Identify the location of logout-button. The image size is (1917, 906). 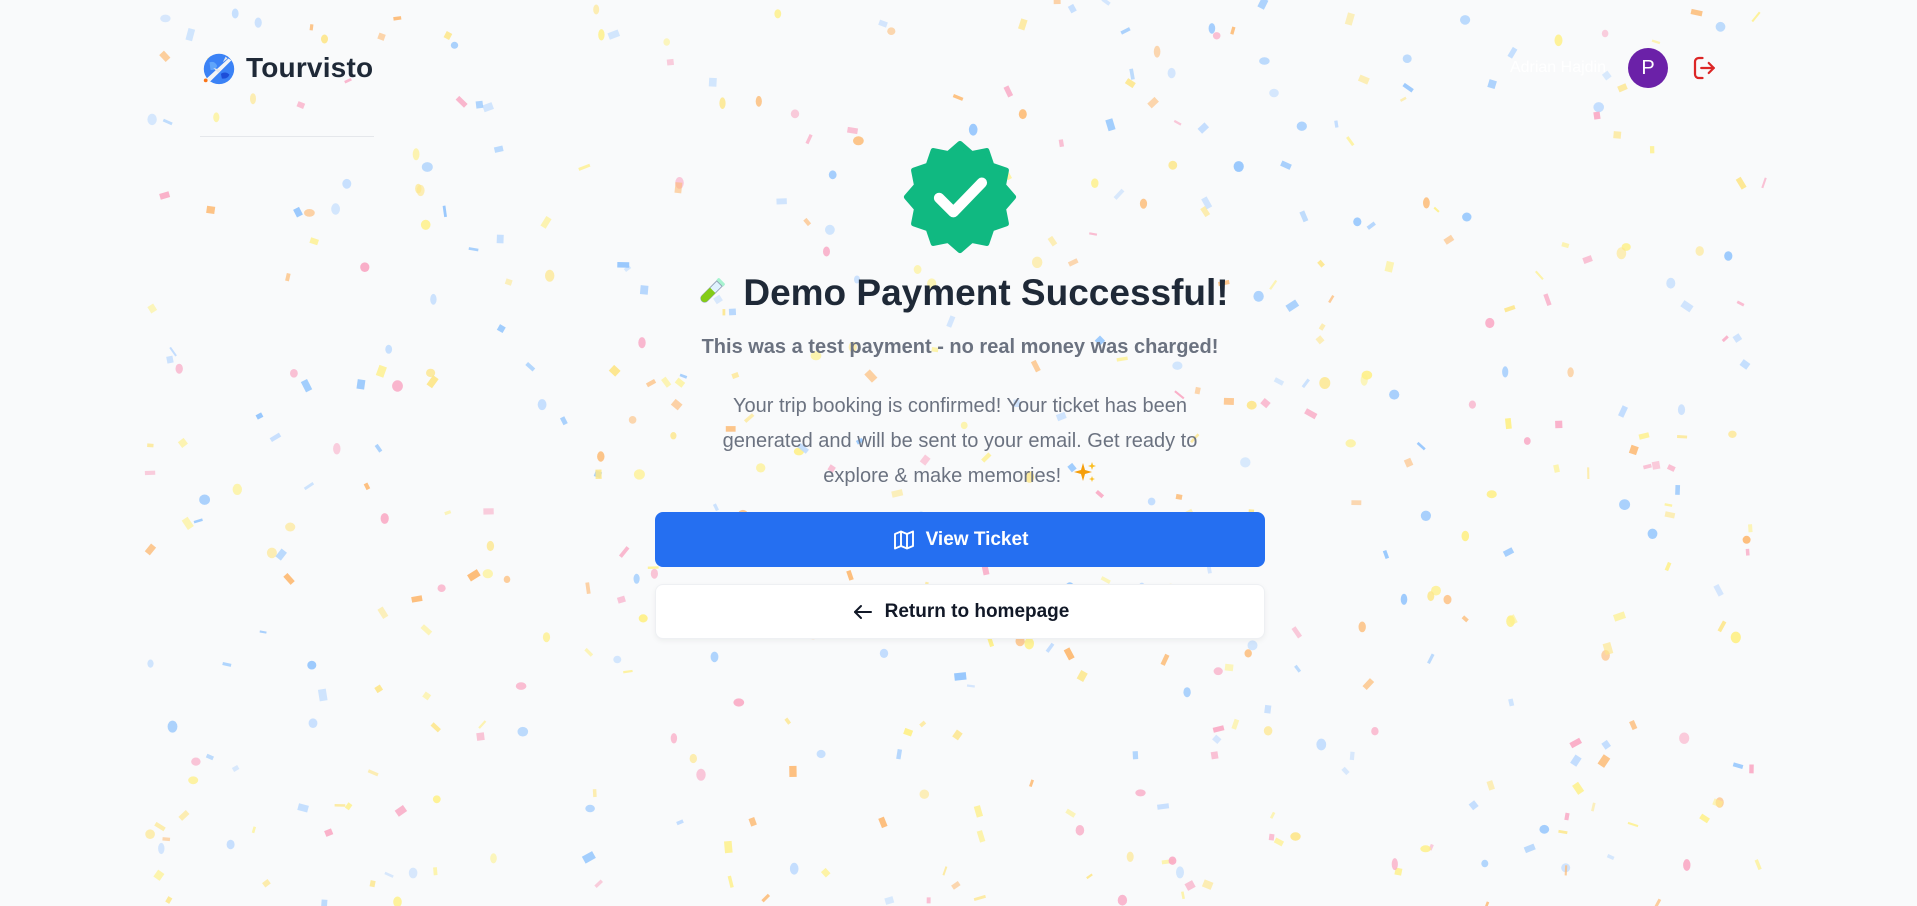
(1705, 68).